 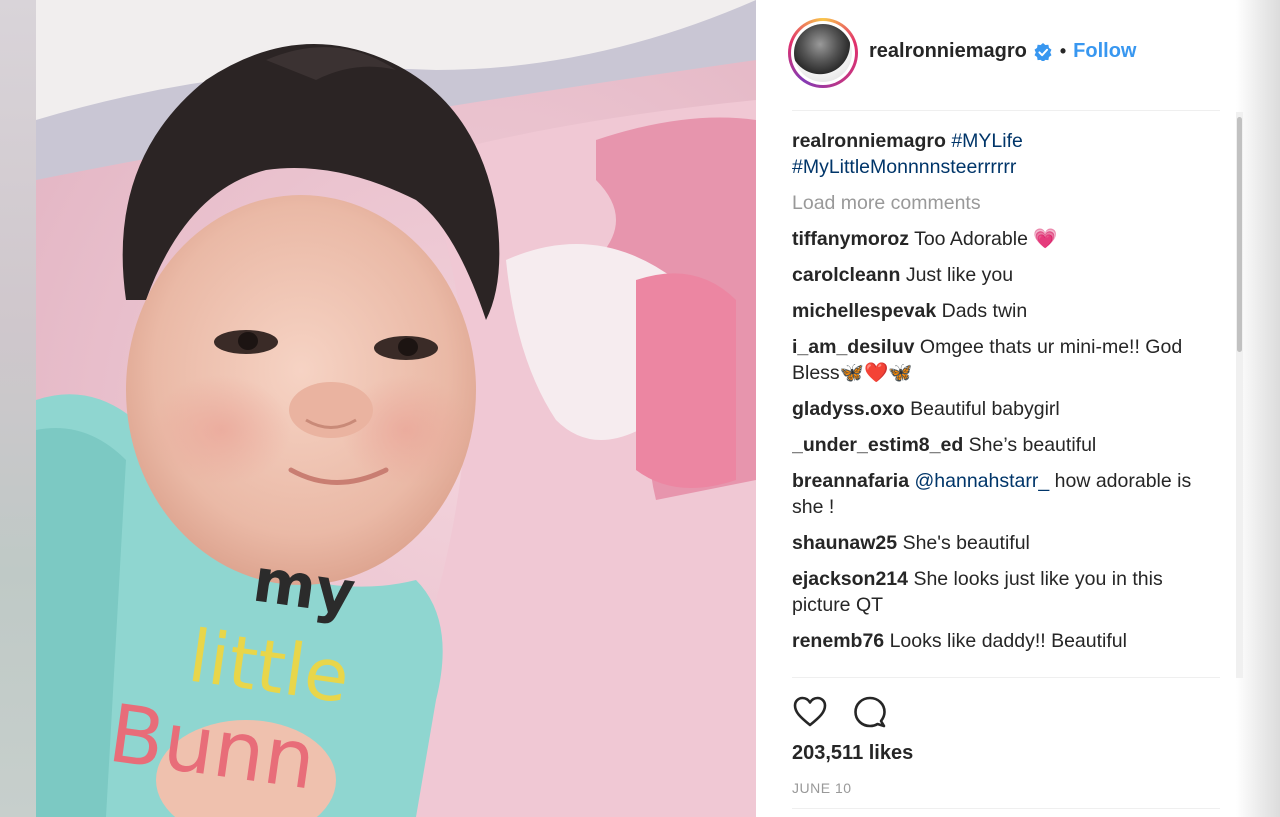 I want to click on shirt-text-my: my, so click(x=304, y=587).